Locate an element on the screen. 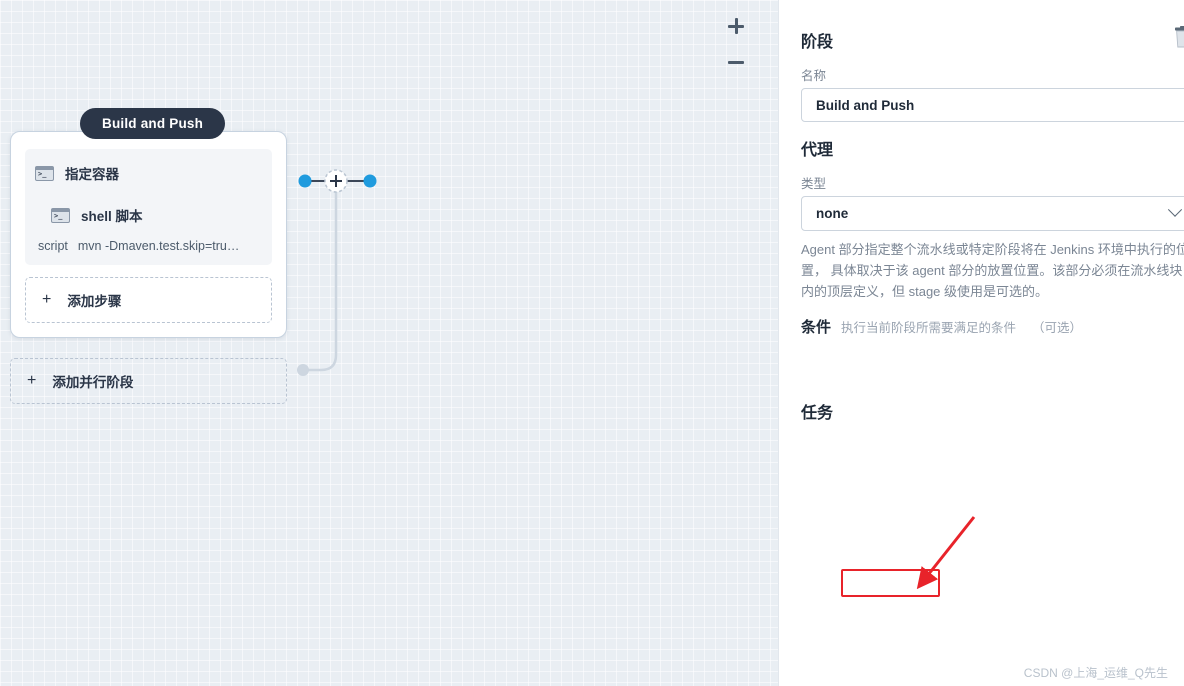 The image size is (1184, 686). add-step-label: 添加步骤 is located at coordinates (94, 301).